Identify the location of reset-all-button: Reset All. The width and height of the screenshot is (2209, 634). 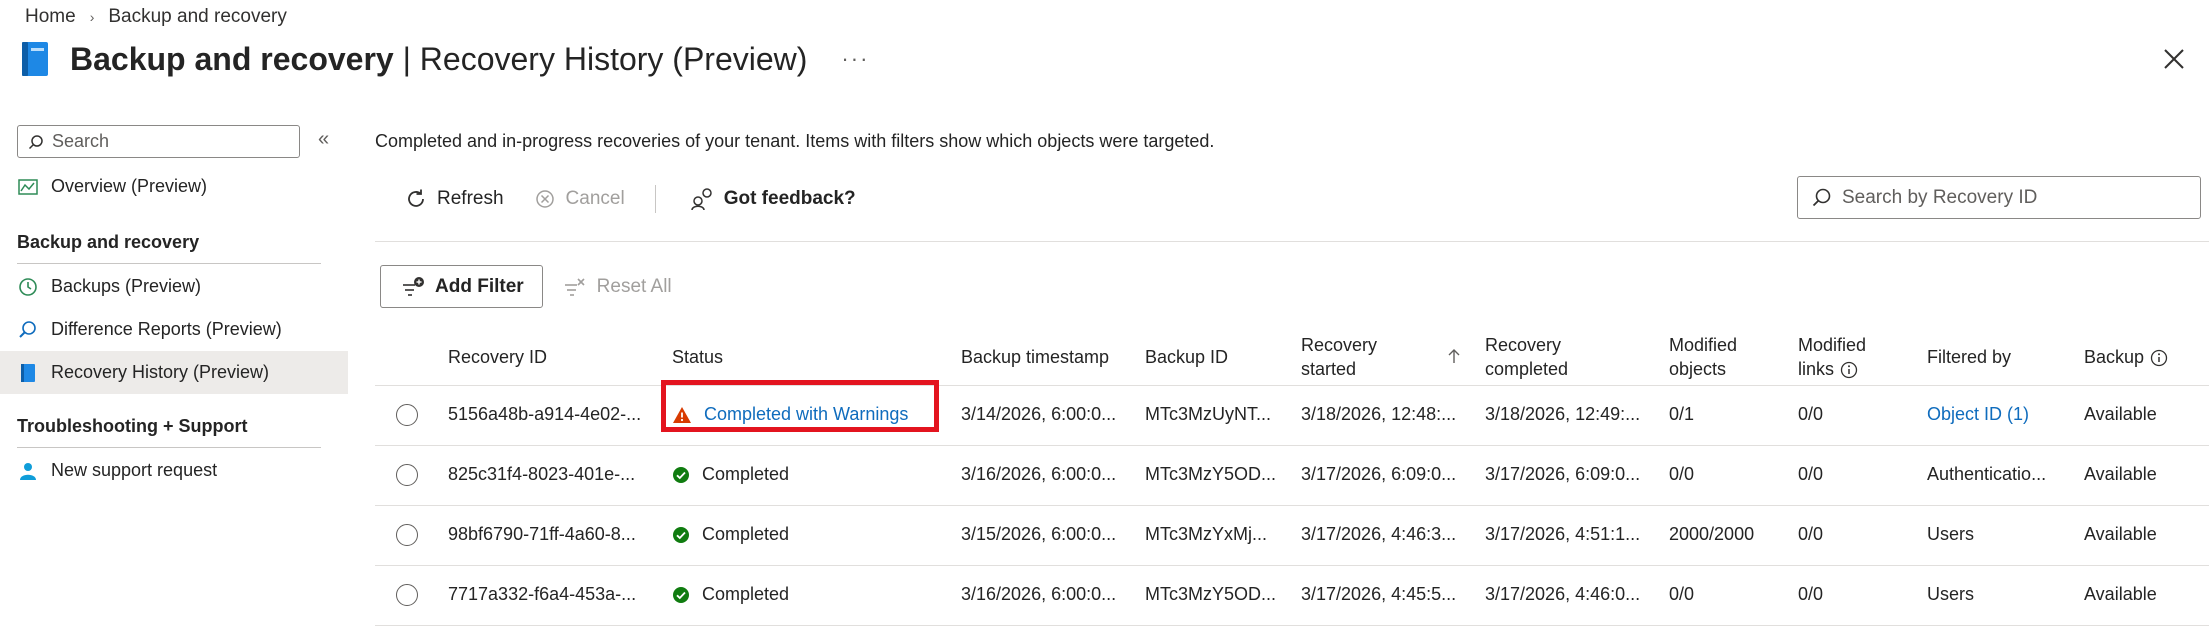
(617, 287).